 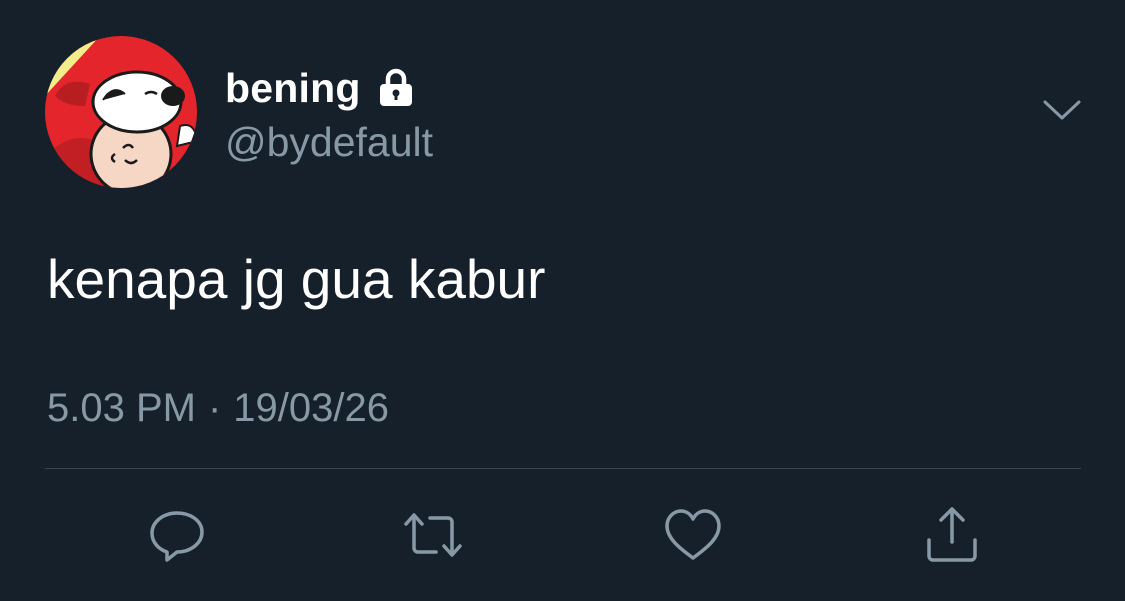 What do you see at coordinates (1062, 112) in the screenshot?
I see `chevron-down-icon` at bounding box center [1062, 112].